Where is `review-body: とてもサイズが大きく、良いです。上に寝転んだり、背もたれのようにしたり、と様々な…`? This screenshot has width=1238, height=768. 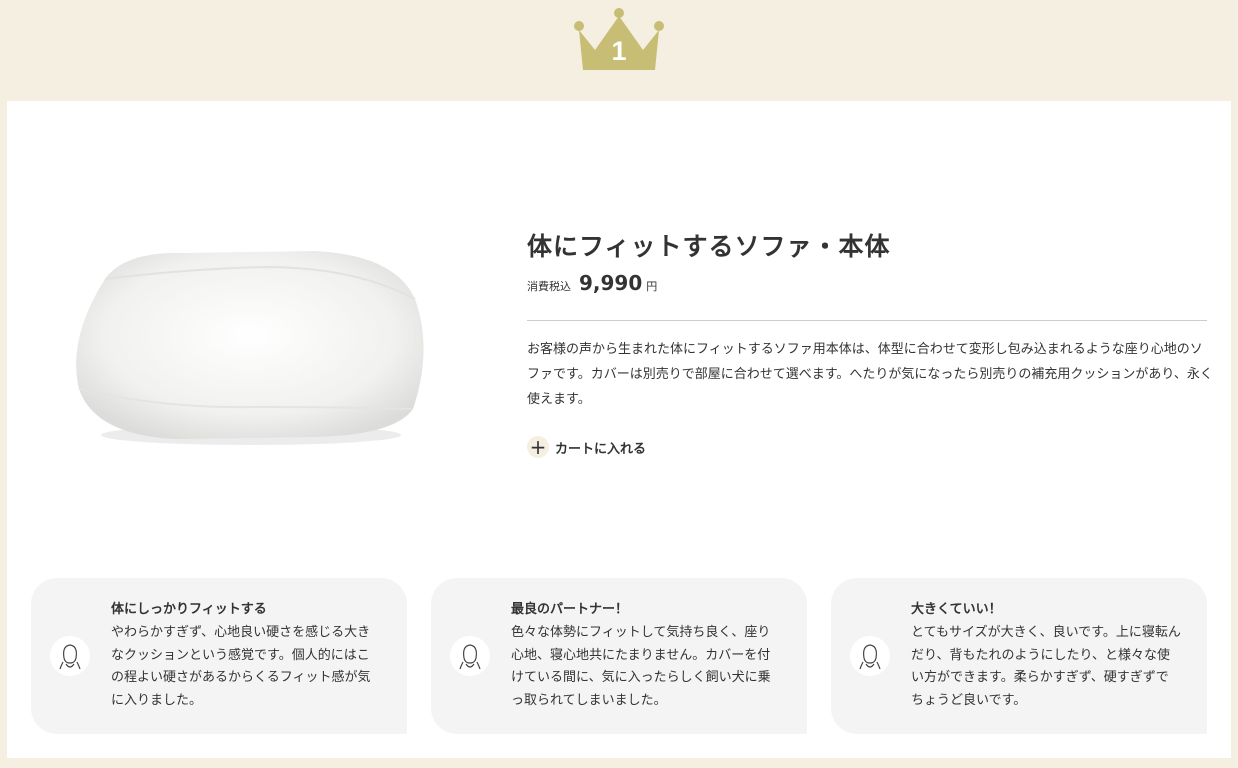 review-body: とてもサイズが大きく、良いです。上に寝転んだり、背もたれのようにしたり、と様々な… is located at coordinates (1046, 666).